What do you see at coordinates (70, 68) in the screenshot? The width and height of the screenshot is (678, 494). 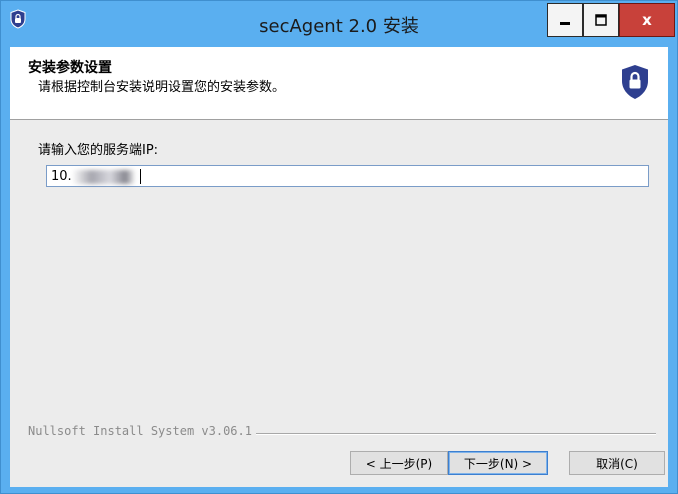 I see `page-title: 安装参数设置` at bounding box center [70, 68].